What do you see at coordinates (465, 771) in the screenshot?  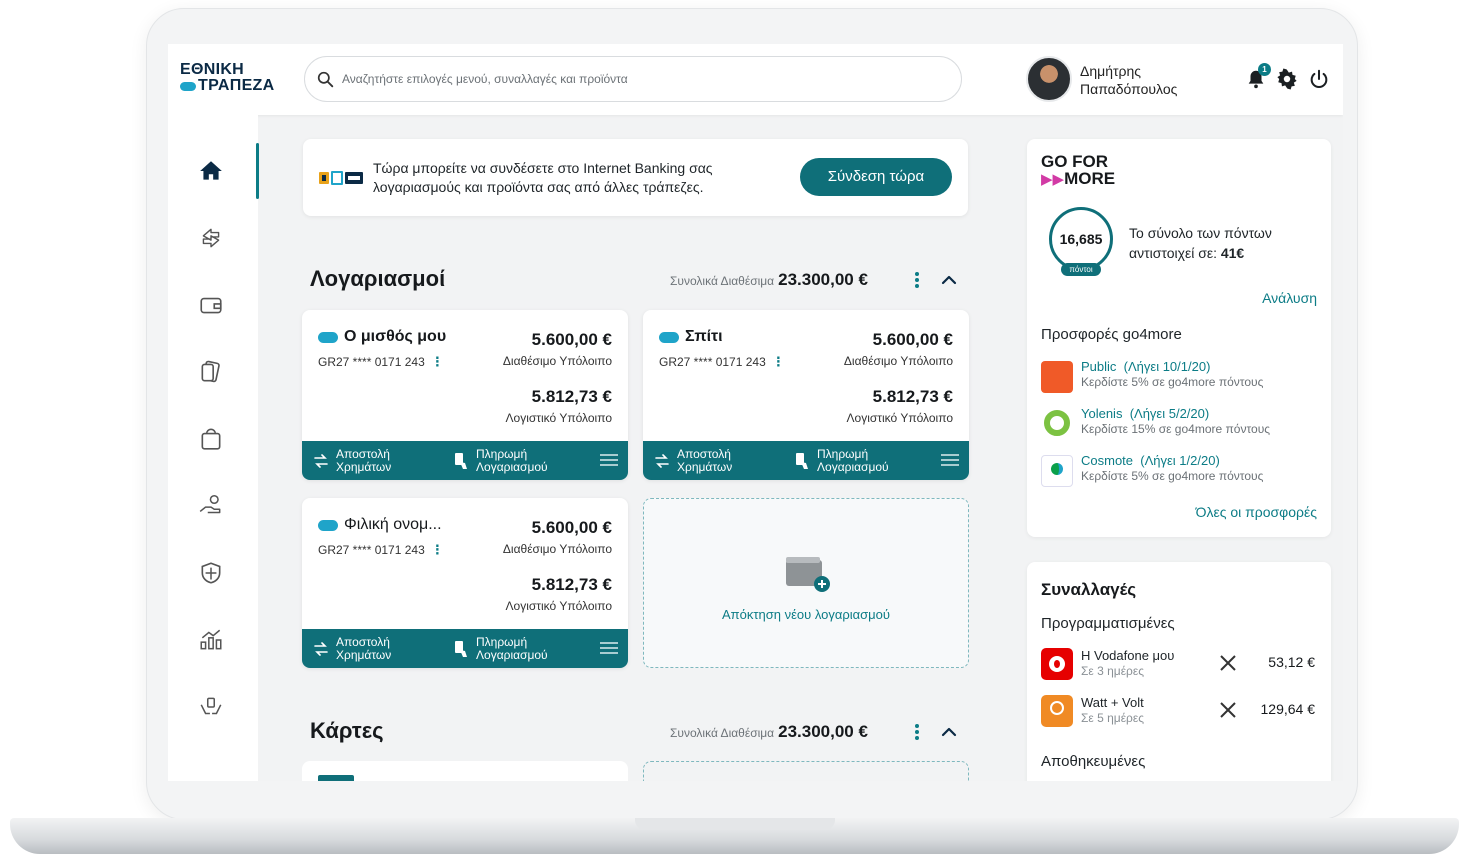 I see `card-item` at bounding box center [465, 771].